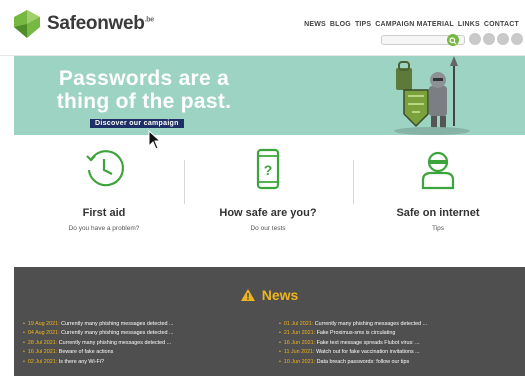  What do you see at coordinates (363, 24) in the screenshot?
I see `nav-tips: TIPS` at bounding box center [363, 24].